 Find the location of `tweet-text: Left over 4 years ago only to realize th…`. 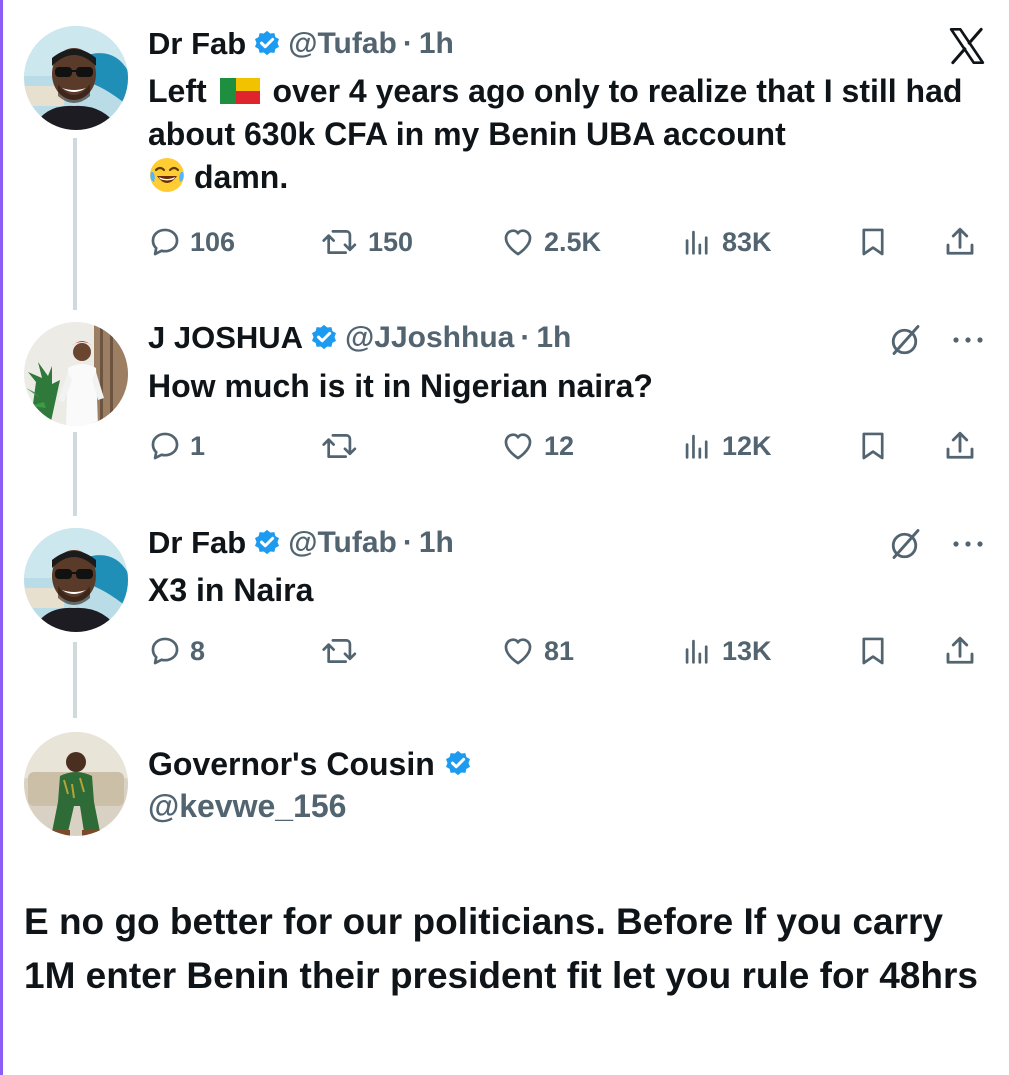

tweet-text: Left over 4 years ago only to realize th… is located at coordinates (563, 134).